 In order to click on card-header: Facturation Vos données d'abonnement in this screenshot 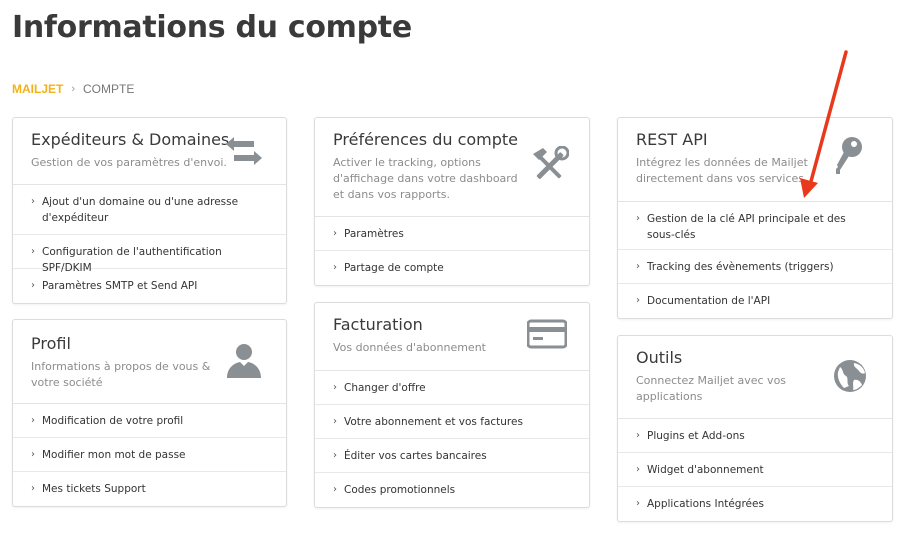, I will do `click(452, 337)`.